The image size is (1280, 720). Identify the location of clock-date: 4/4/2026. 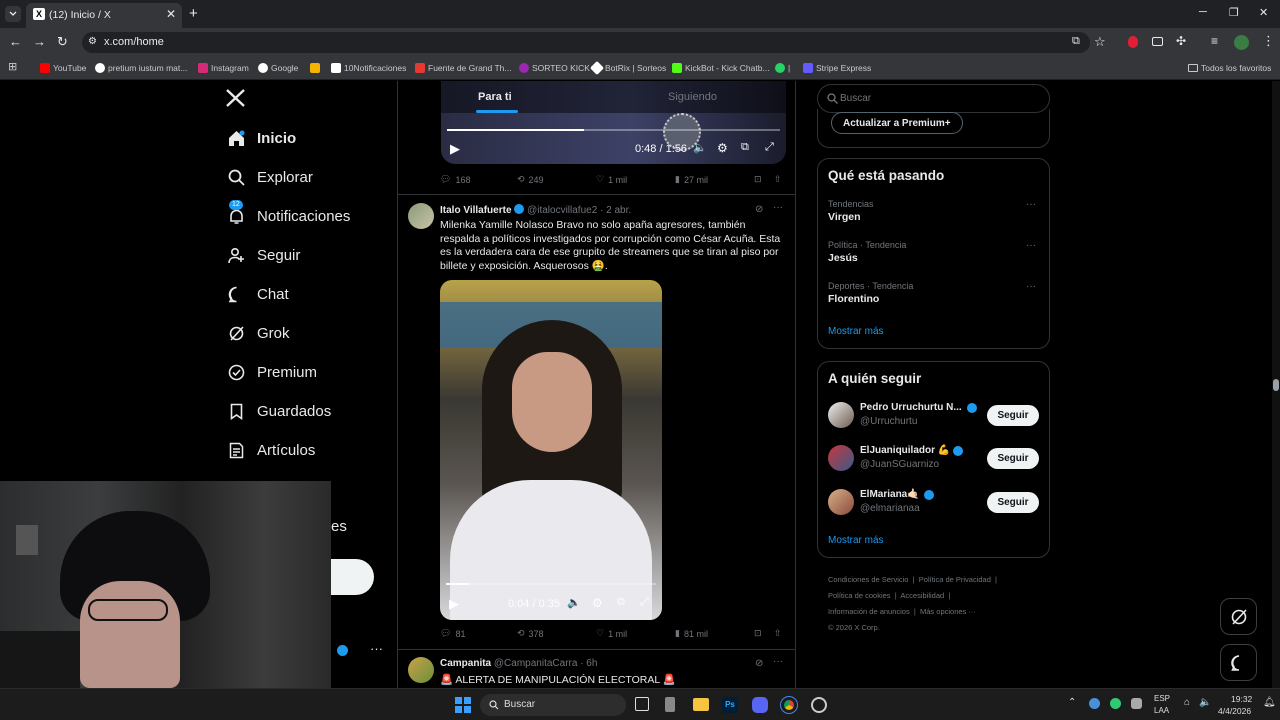
(1234, 711).